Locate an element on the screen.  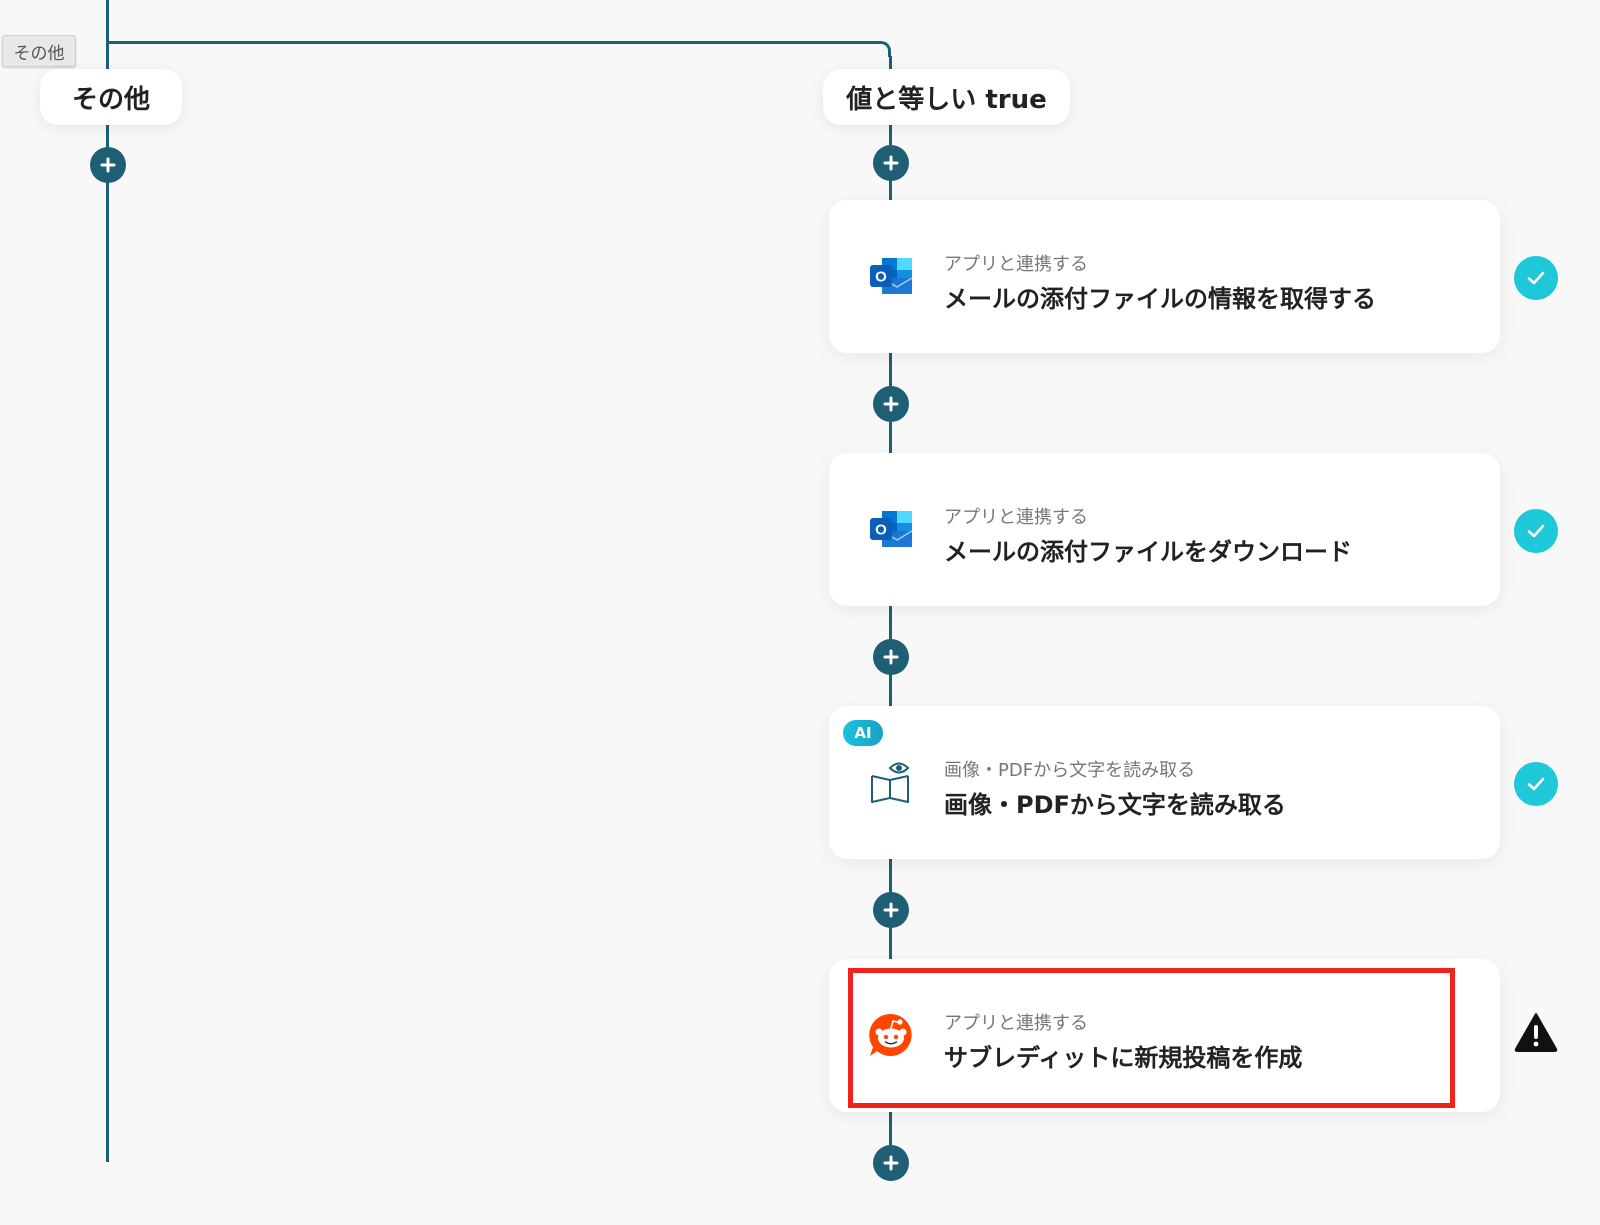
branch-label-other: その他 is located at coordinates (111, 97).